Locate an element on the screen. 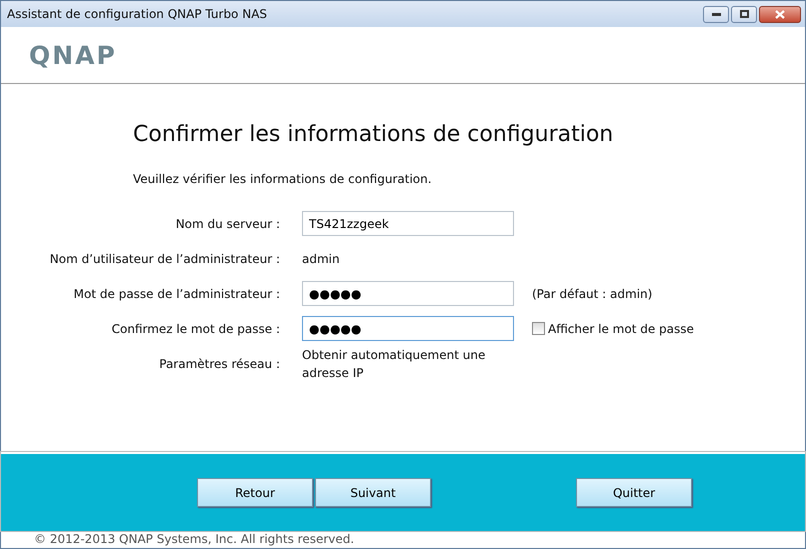  close-button is located at coordinates (780, 14).